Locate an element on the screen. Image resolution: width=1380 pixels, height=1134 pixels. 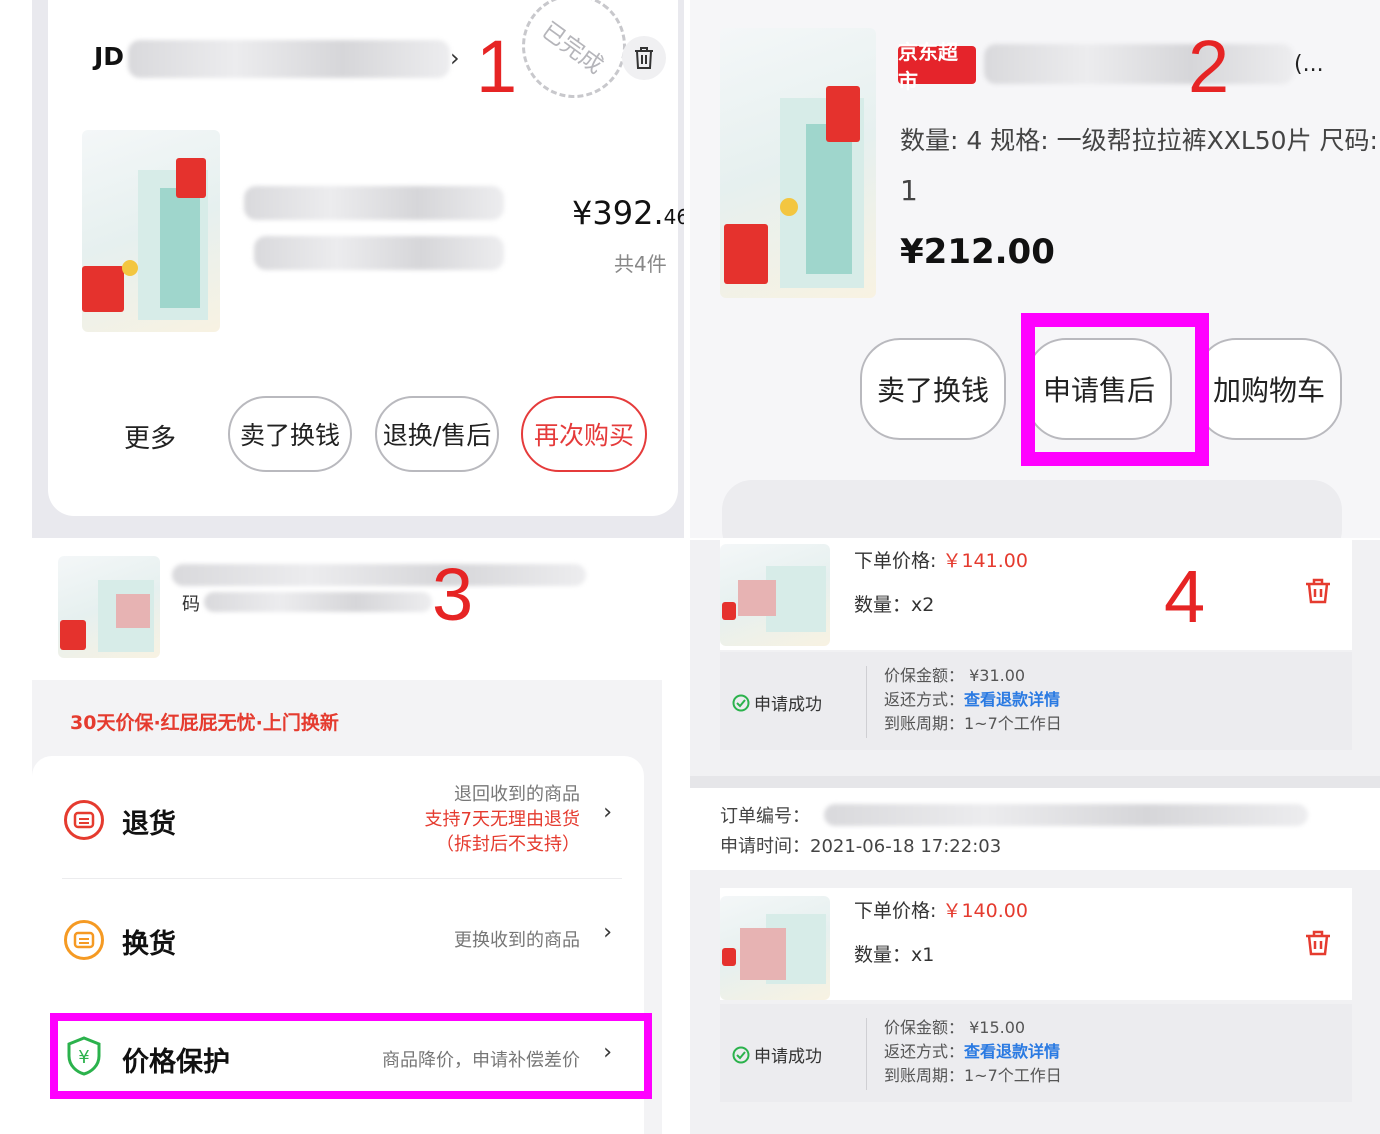
more-button: 更多 is located at coordinates (150, 436).